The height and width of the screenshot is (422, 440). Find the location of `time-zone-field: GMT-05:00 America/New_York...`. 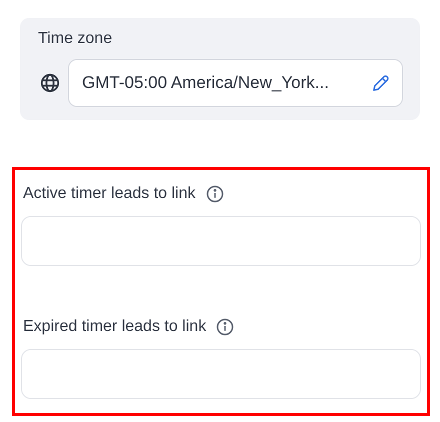

time-zone-field: GMT-05:00 America/New_York... is located at coordinates (235, 83).